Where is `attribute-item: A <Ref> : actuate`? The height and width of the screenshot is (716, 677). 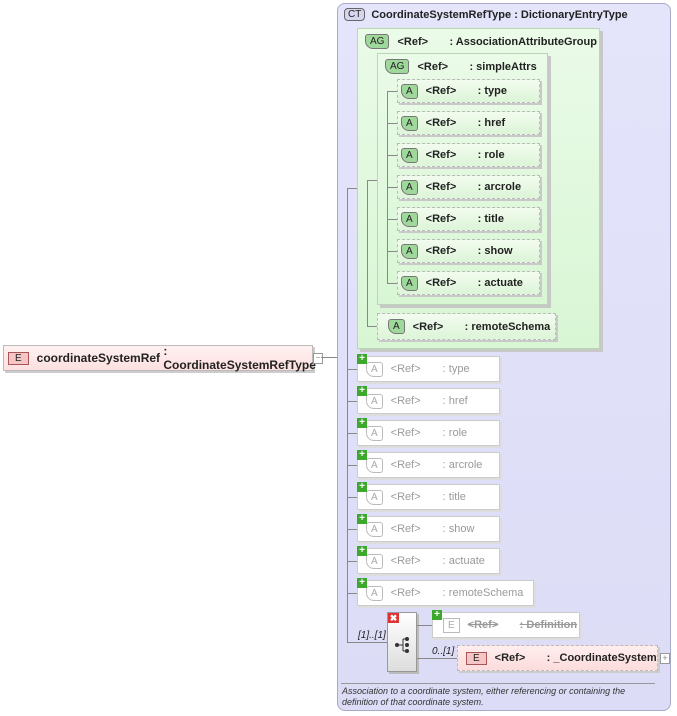 attribute-item: A <Ref> : actuate is located at coordinates (468, 283).